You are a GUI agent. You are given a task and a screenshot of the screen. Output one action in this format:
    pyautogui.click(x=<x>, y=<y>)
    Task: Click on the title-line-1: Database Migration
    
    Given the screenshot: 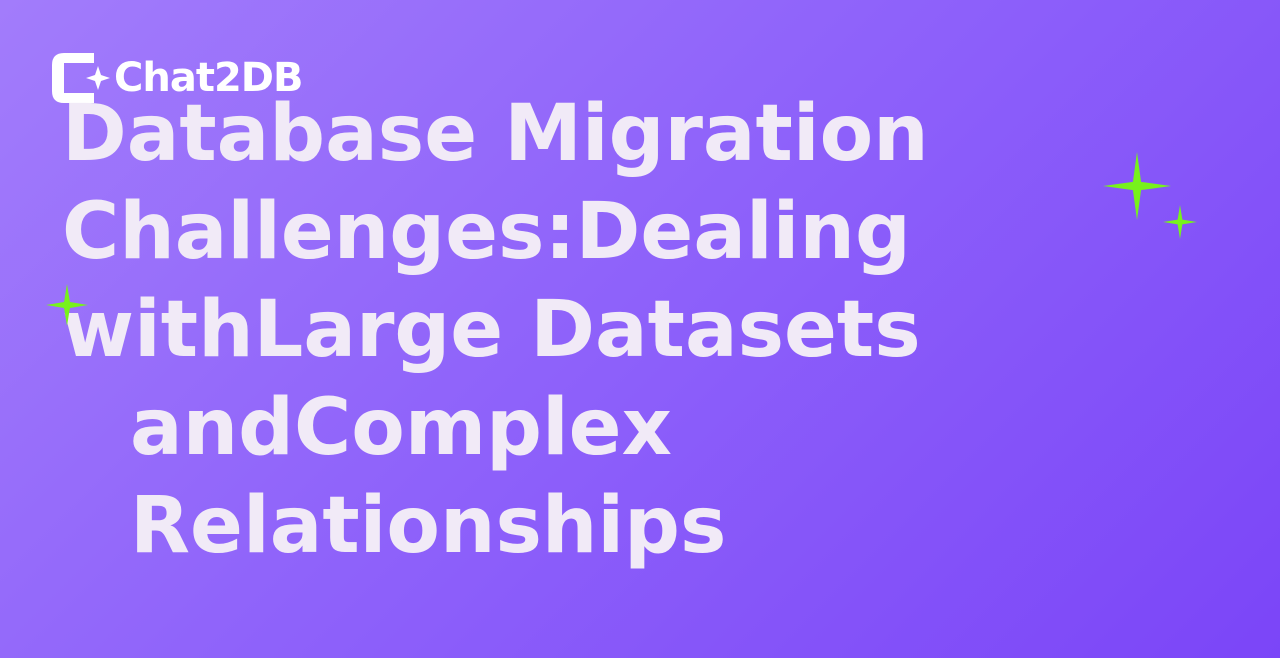 What is the action you would take?
    pyautogui.click(x=495, y=134)
    